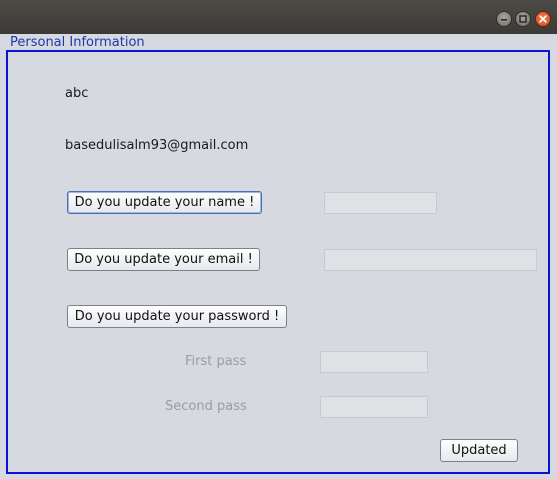 Image resolution: width=557 pixels, height=479 pixels. Describe the element at coordinates (523, 19) in the screenshot. I see `maximize-icon` at that location.